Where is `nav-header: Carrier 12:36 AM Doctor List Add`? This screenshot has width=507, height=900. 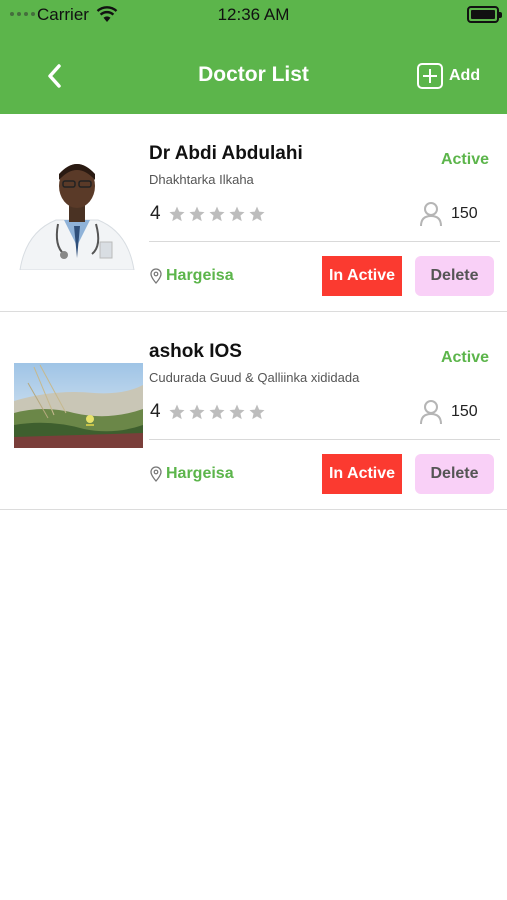
nav-header: Carrier 12:36 AM Doctor List Add is located at coordinates (253, 57).